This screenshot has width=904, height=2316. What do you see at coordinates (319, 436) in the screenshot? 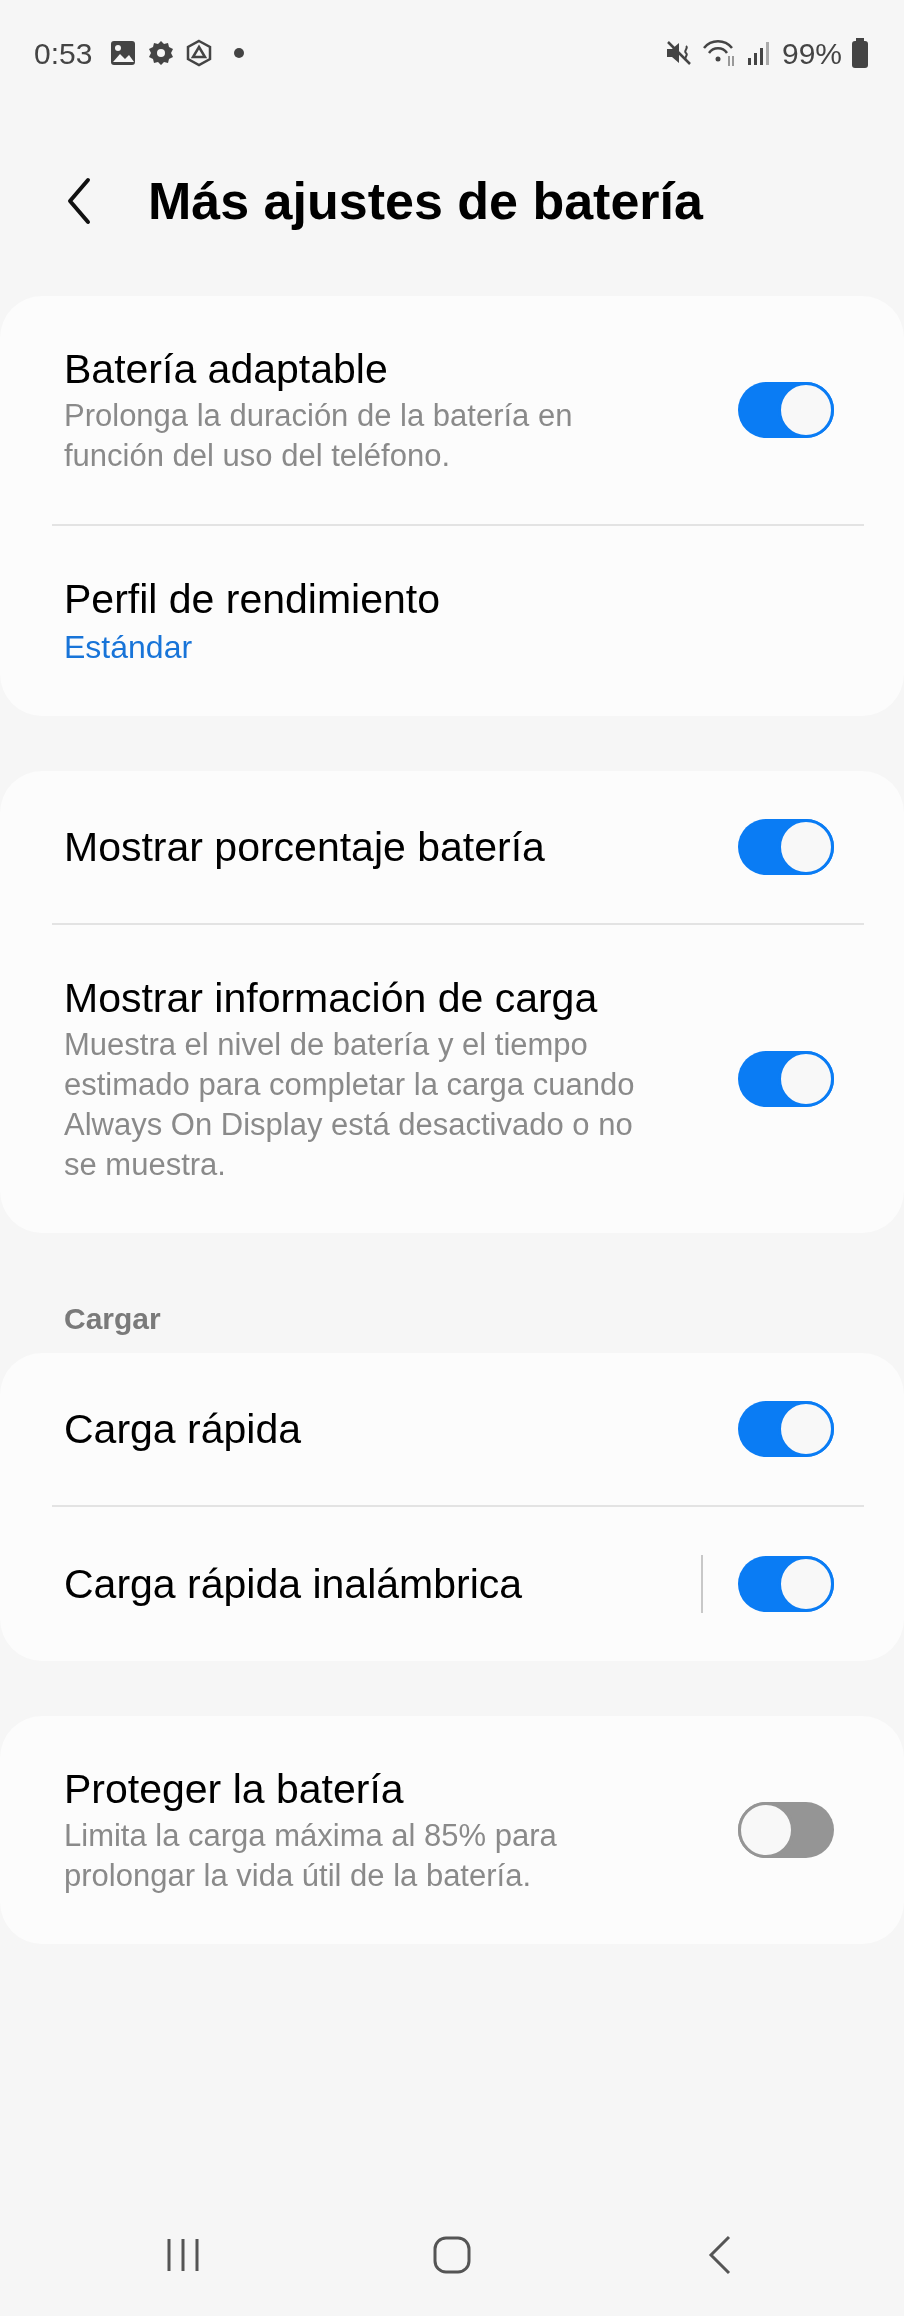
I see `setting-description: Prolonga la duración de la batería en función del uso del teléfono.` at bounding box center [319, 436].